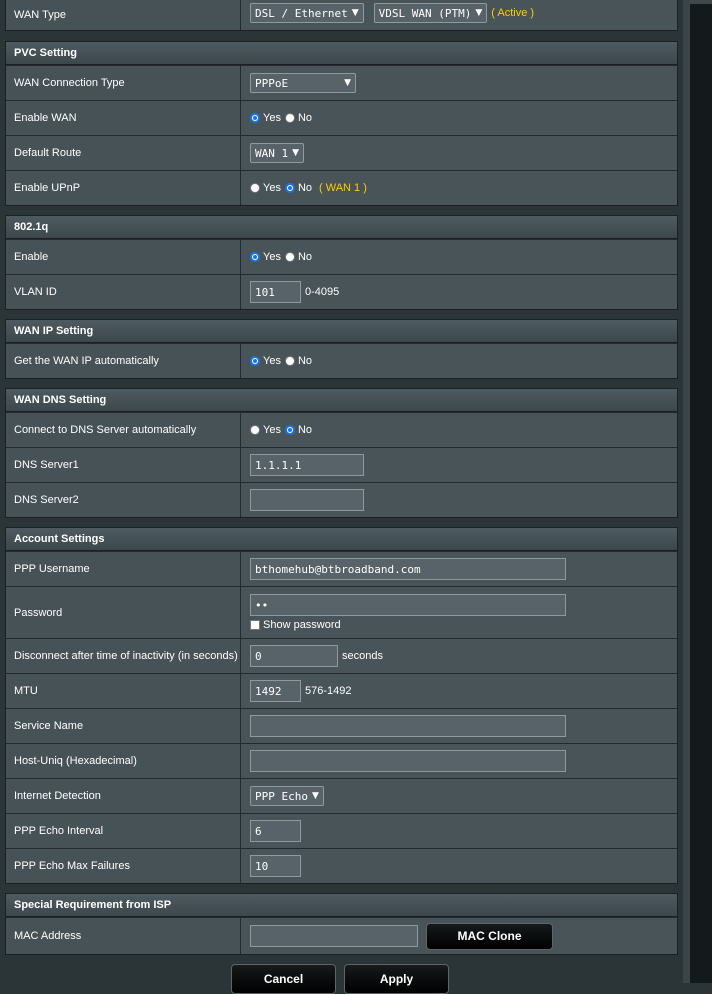  Describe the element at coordinates (255, 625) in the screenshot. I see `checkbox-icon` at that location.